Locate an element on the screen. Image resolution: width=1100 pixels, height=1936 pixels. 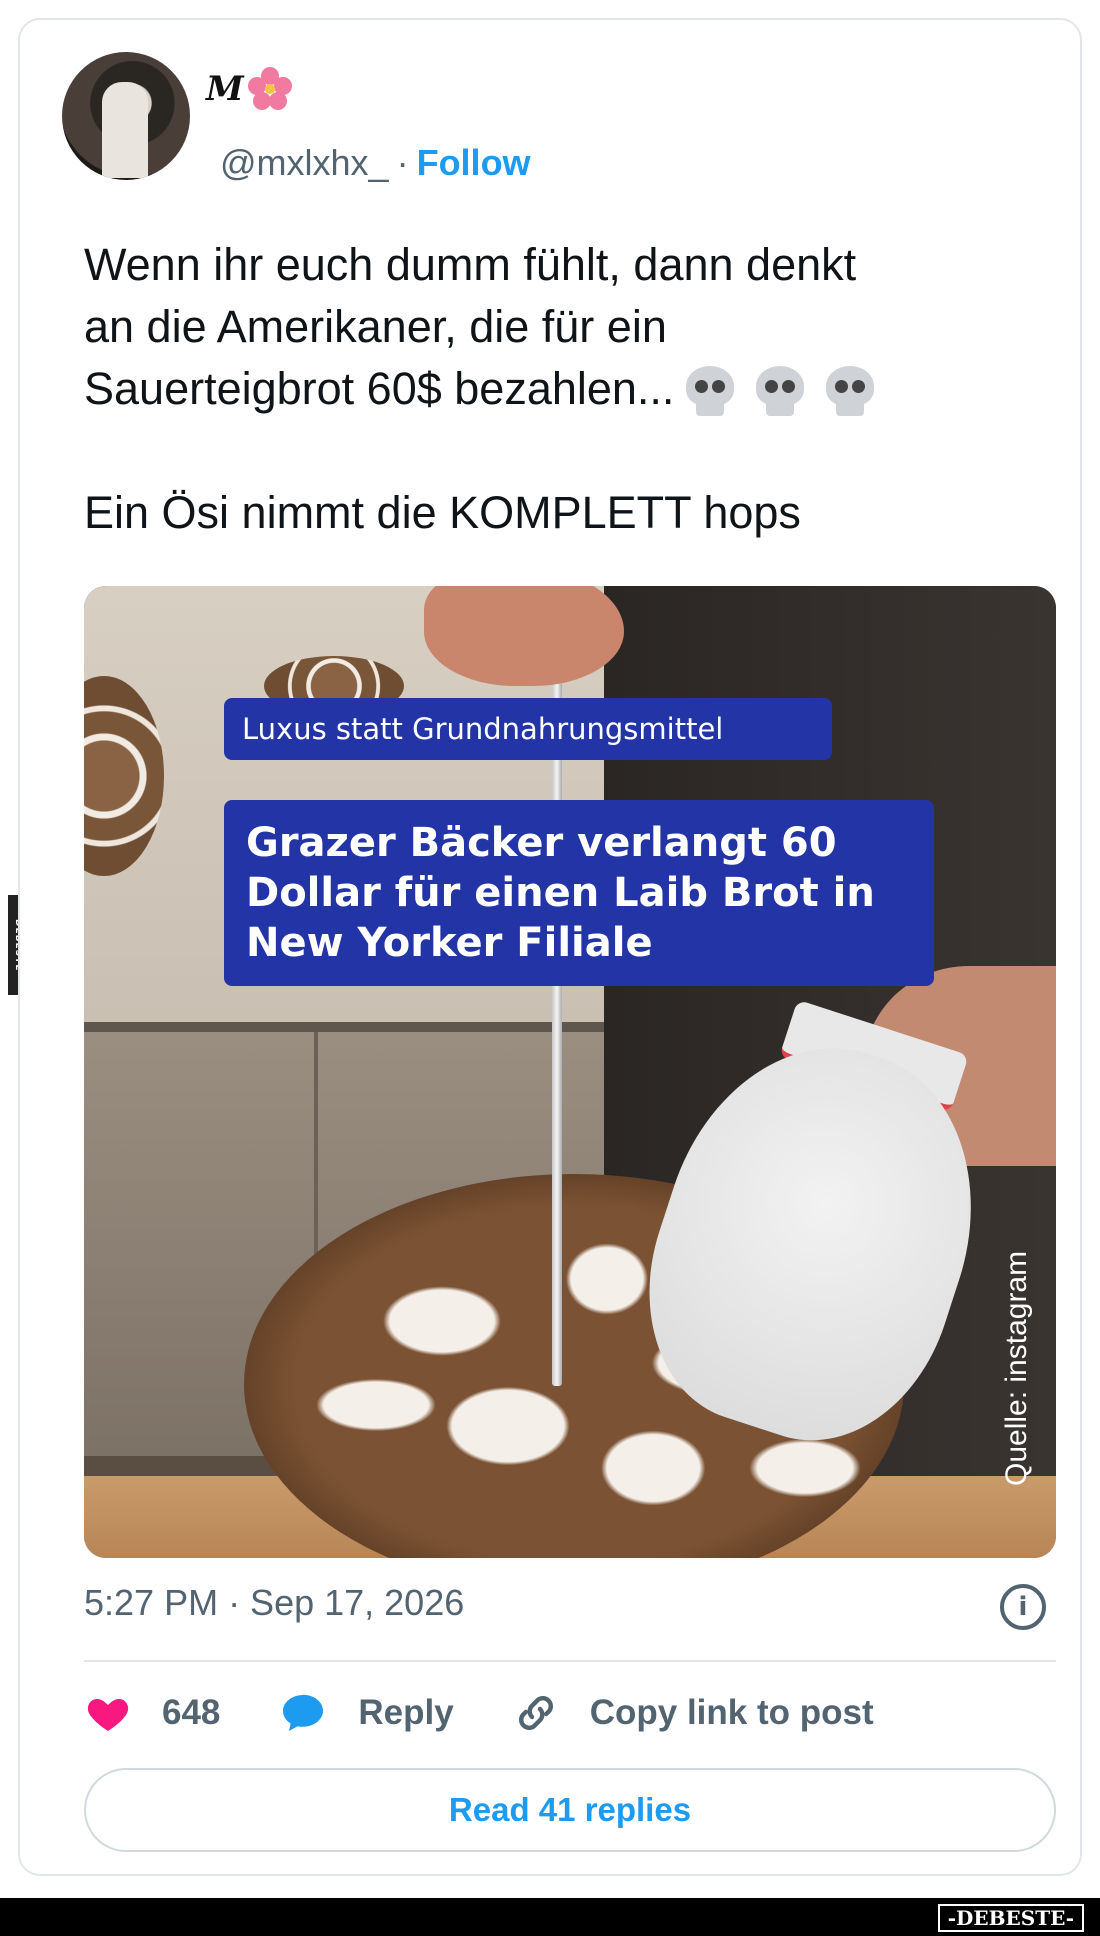
media-source: Quelle: instagram is located at coordinates (1016, 1368).